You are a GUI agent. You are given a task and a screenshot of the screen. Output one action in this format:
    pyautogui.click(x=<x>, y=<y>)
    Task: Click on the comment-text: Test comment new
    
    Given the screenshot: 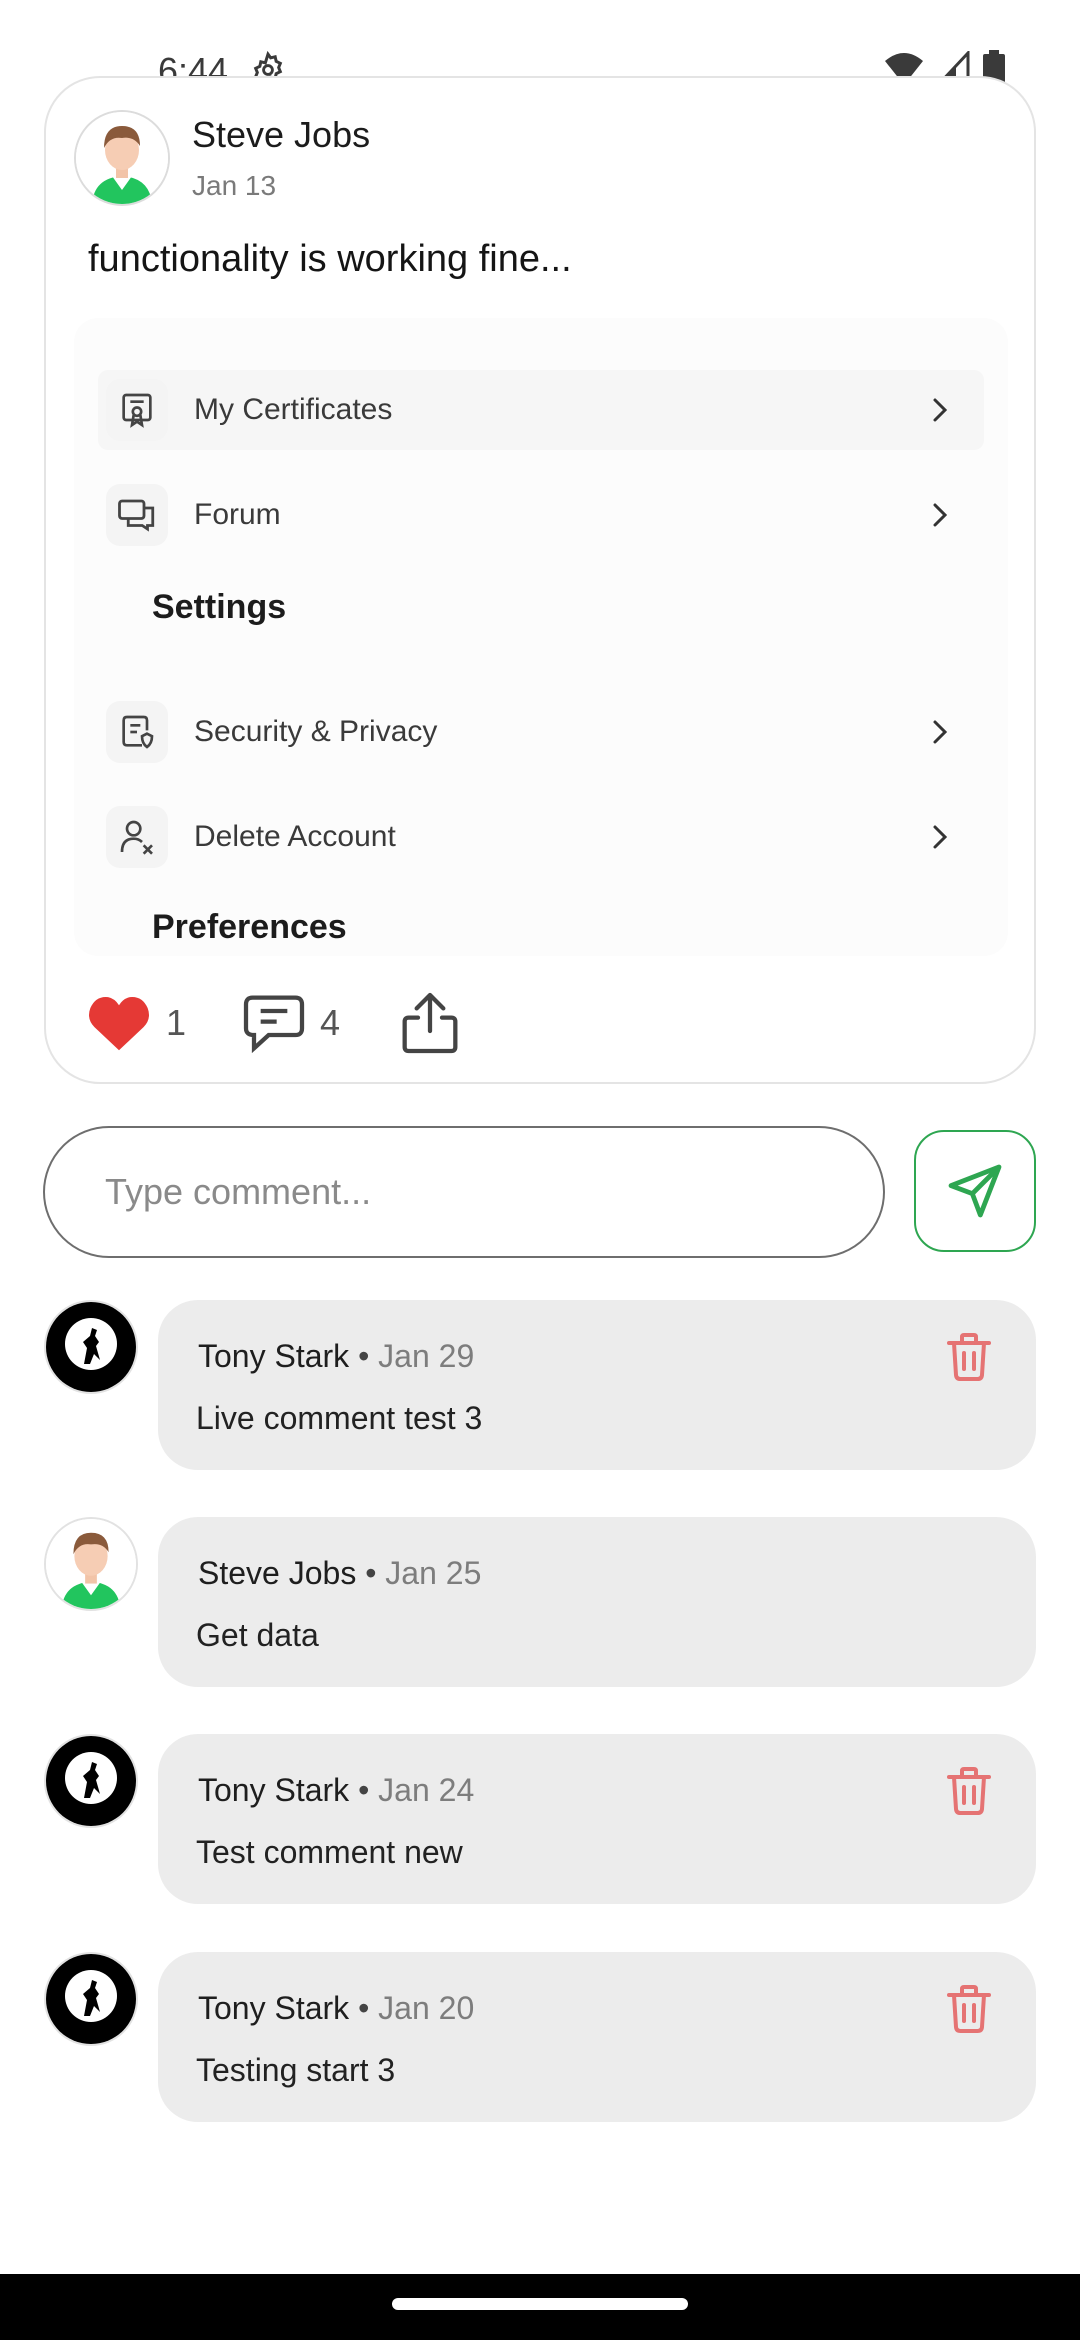 What is the action you would take?
    pyautogui.click(x=329, y=1852)
    